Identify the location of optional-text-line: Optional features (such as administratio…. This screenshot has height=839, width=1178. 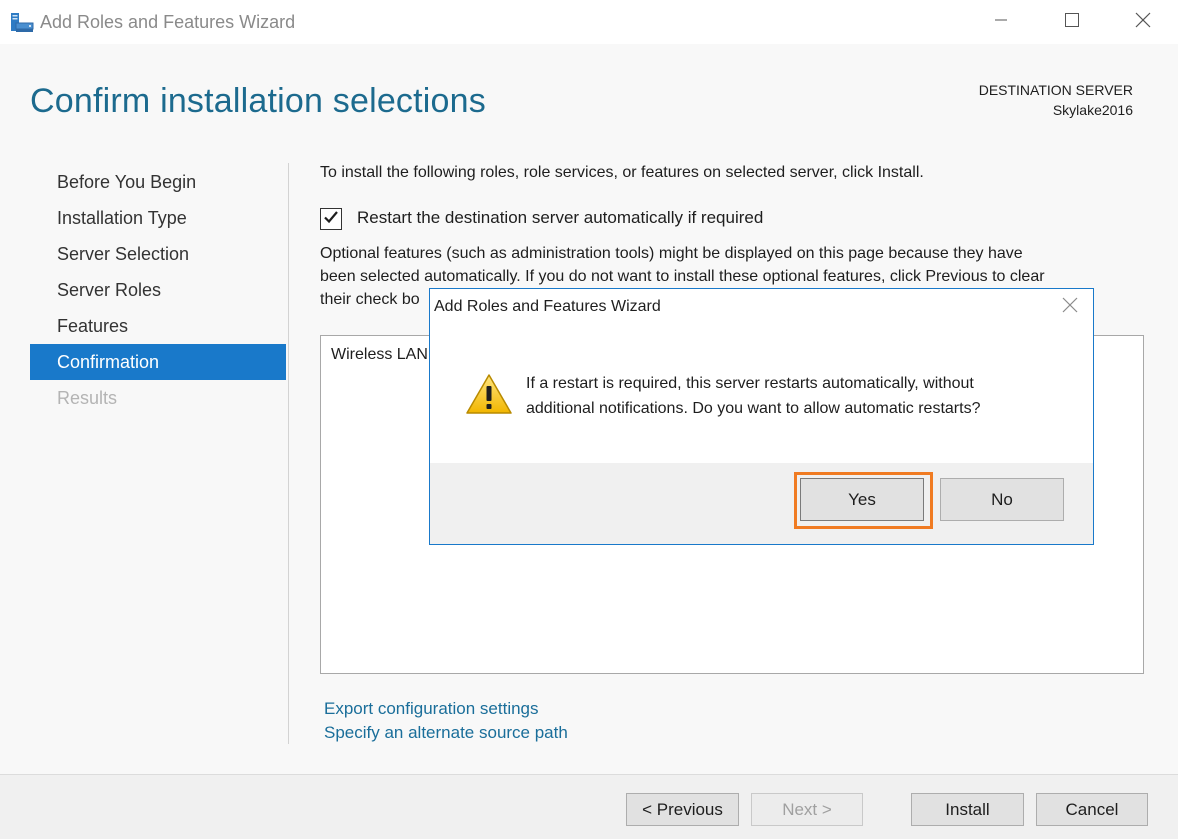
(671, 253).